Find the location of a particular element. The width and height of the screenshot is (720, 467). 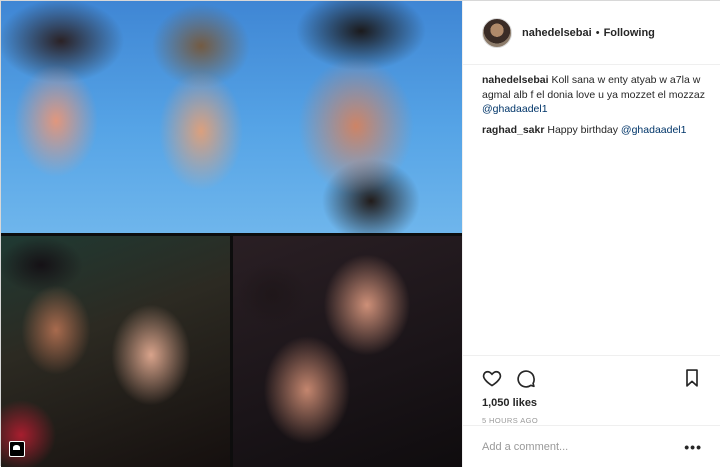

following-button: Following is located at coordinates (629, 33).